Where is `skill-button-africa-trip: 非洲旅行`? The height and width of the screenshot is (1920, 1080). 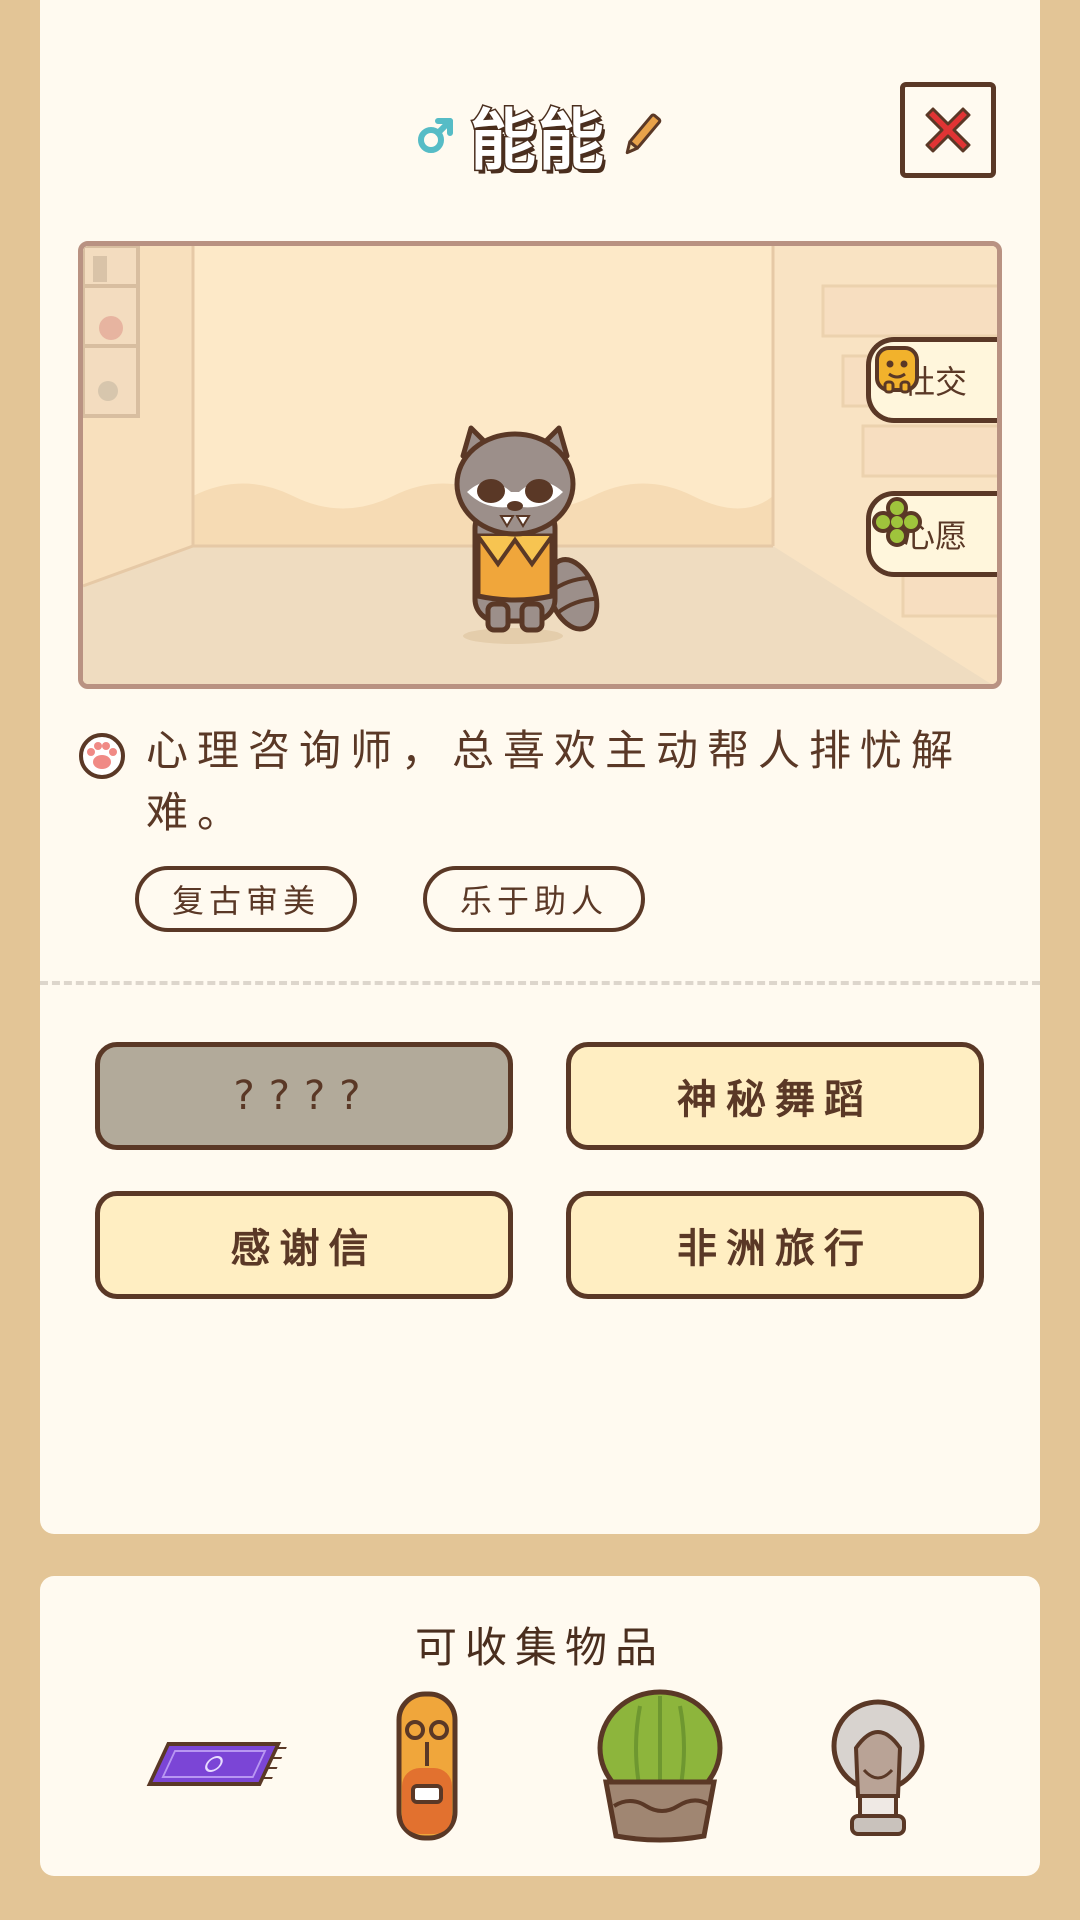
skill-button-africa-trip: 非洲旅行 is located at coordinates (775, 1245).